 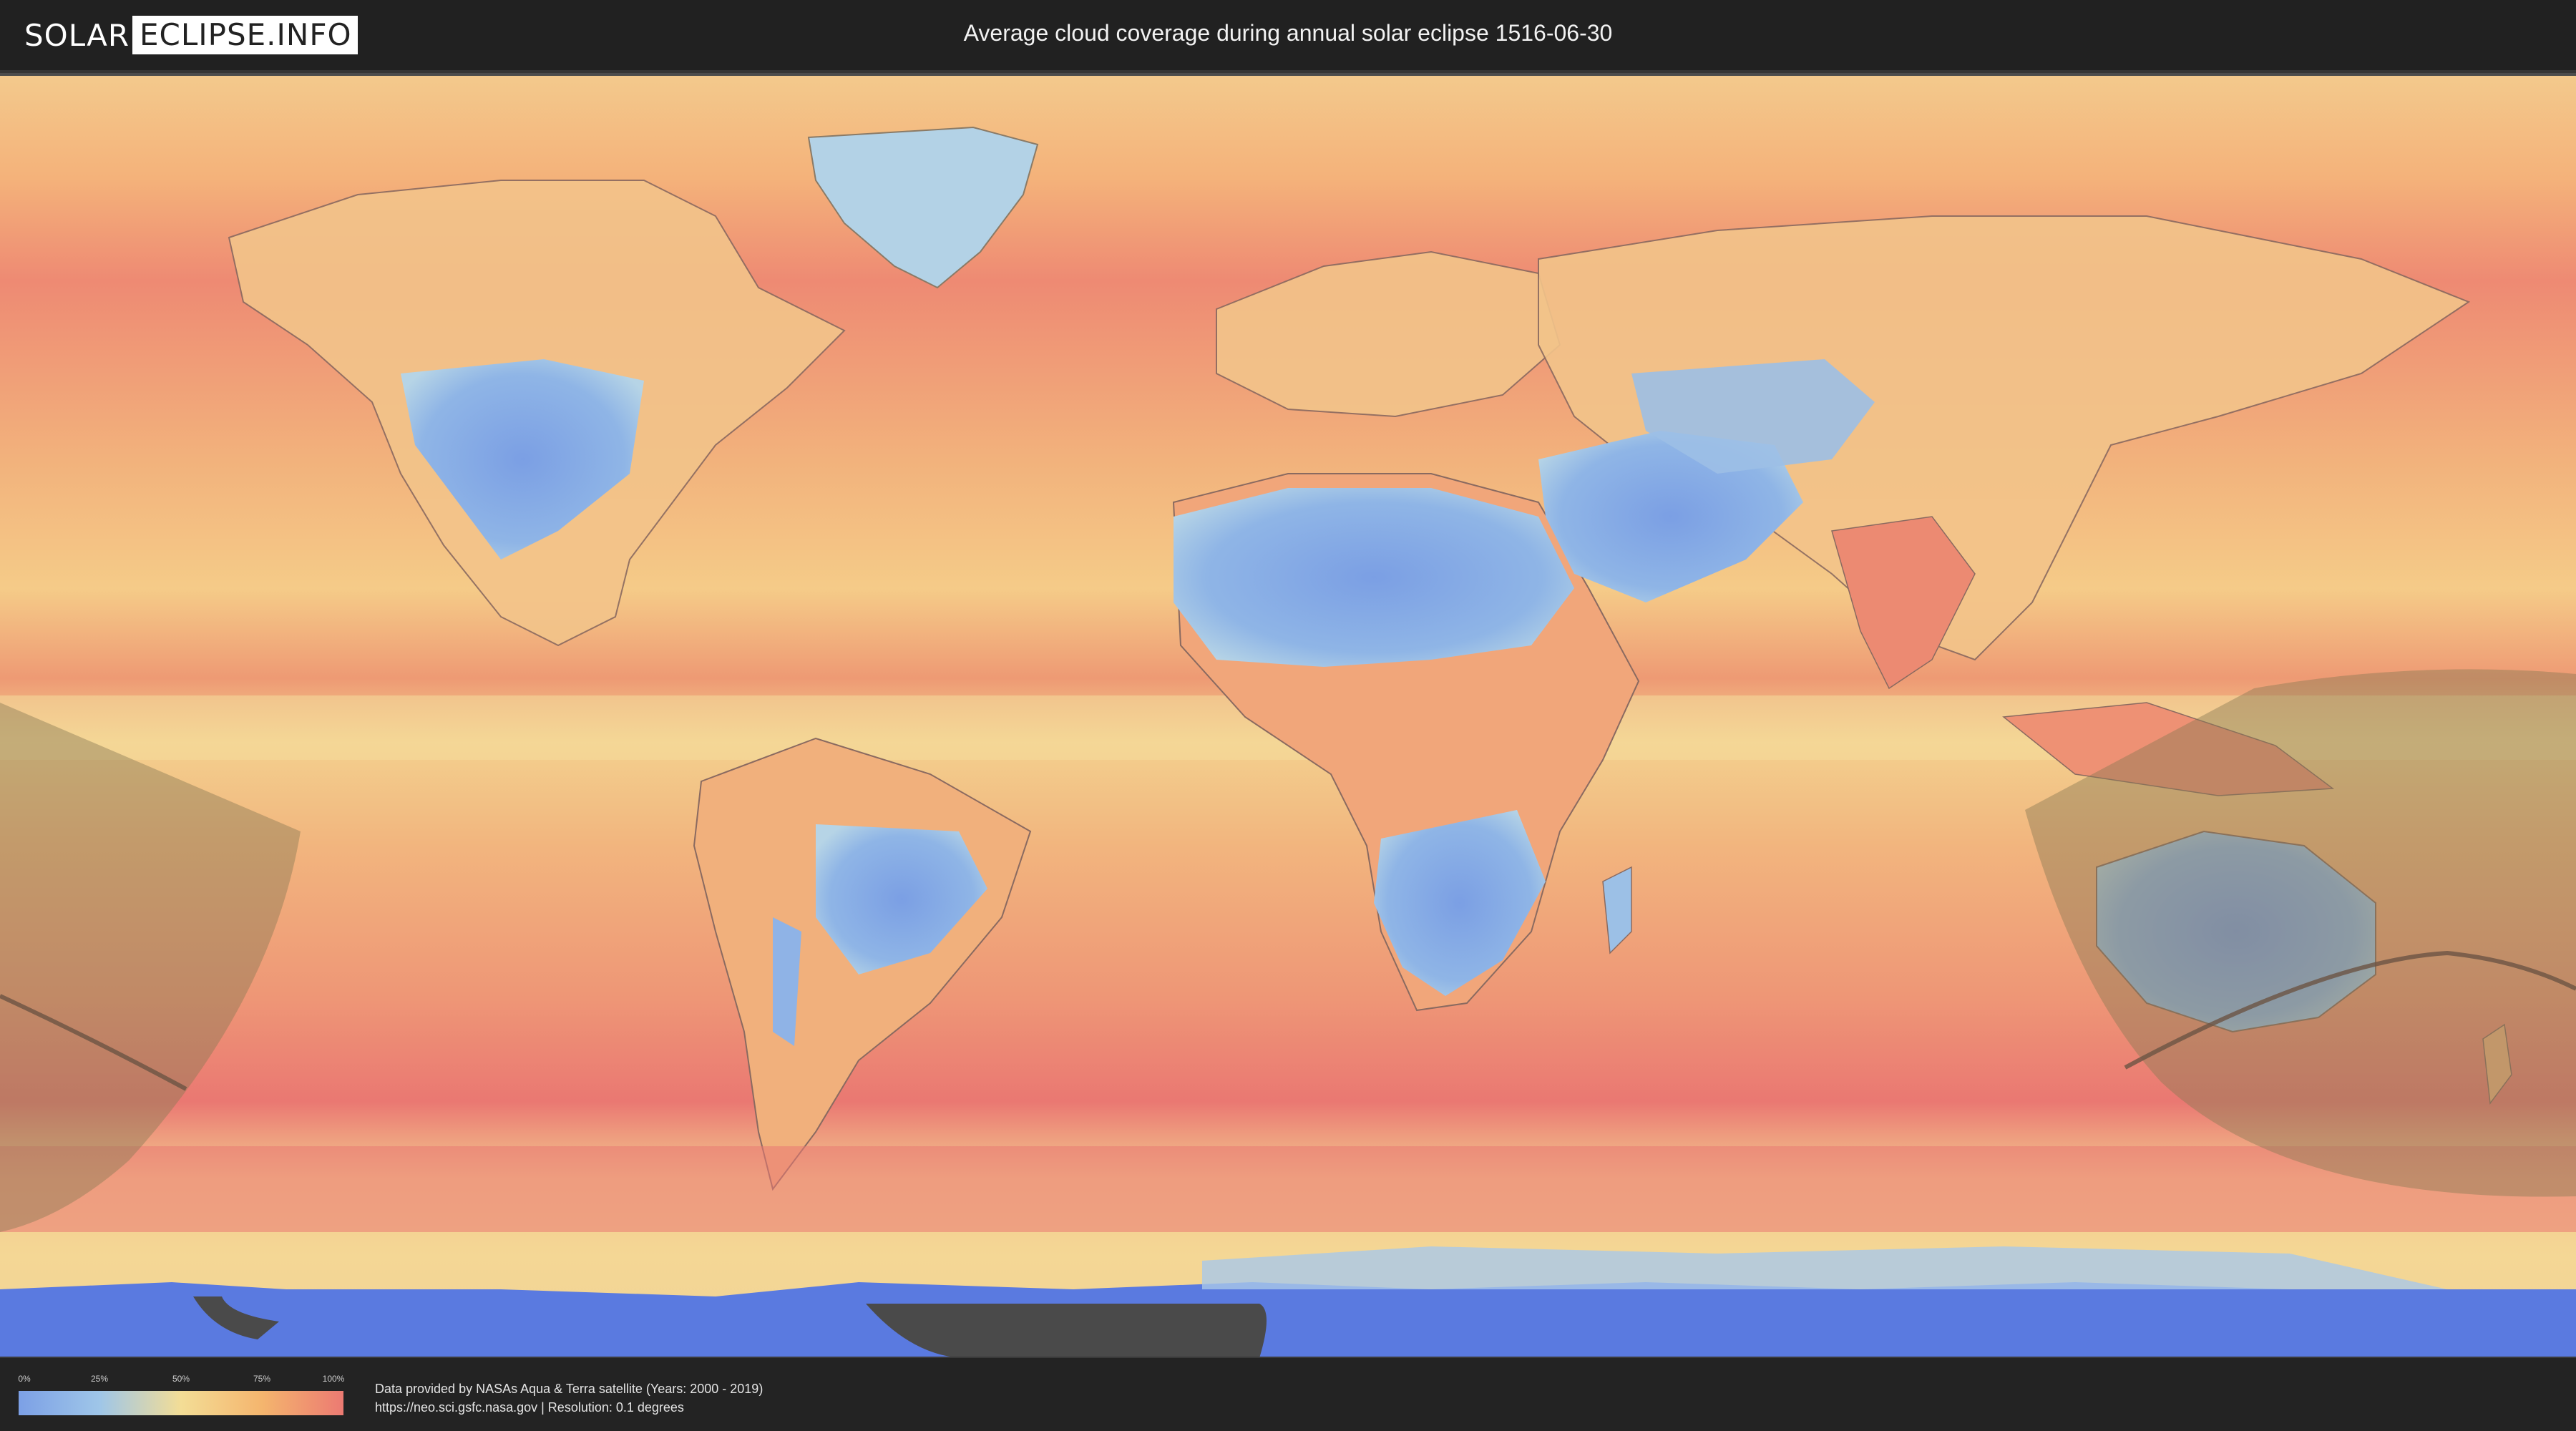 What do you see at coordinates (181, 1403) in the screenshot?
I see `legend-color-bar` at bounding box center [181, 1403].